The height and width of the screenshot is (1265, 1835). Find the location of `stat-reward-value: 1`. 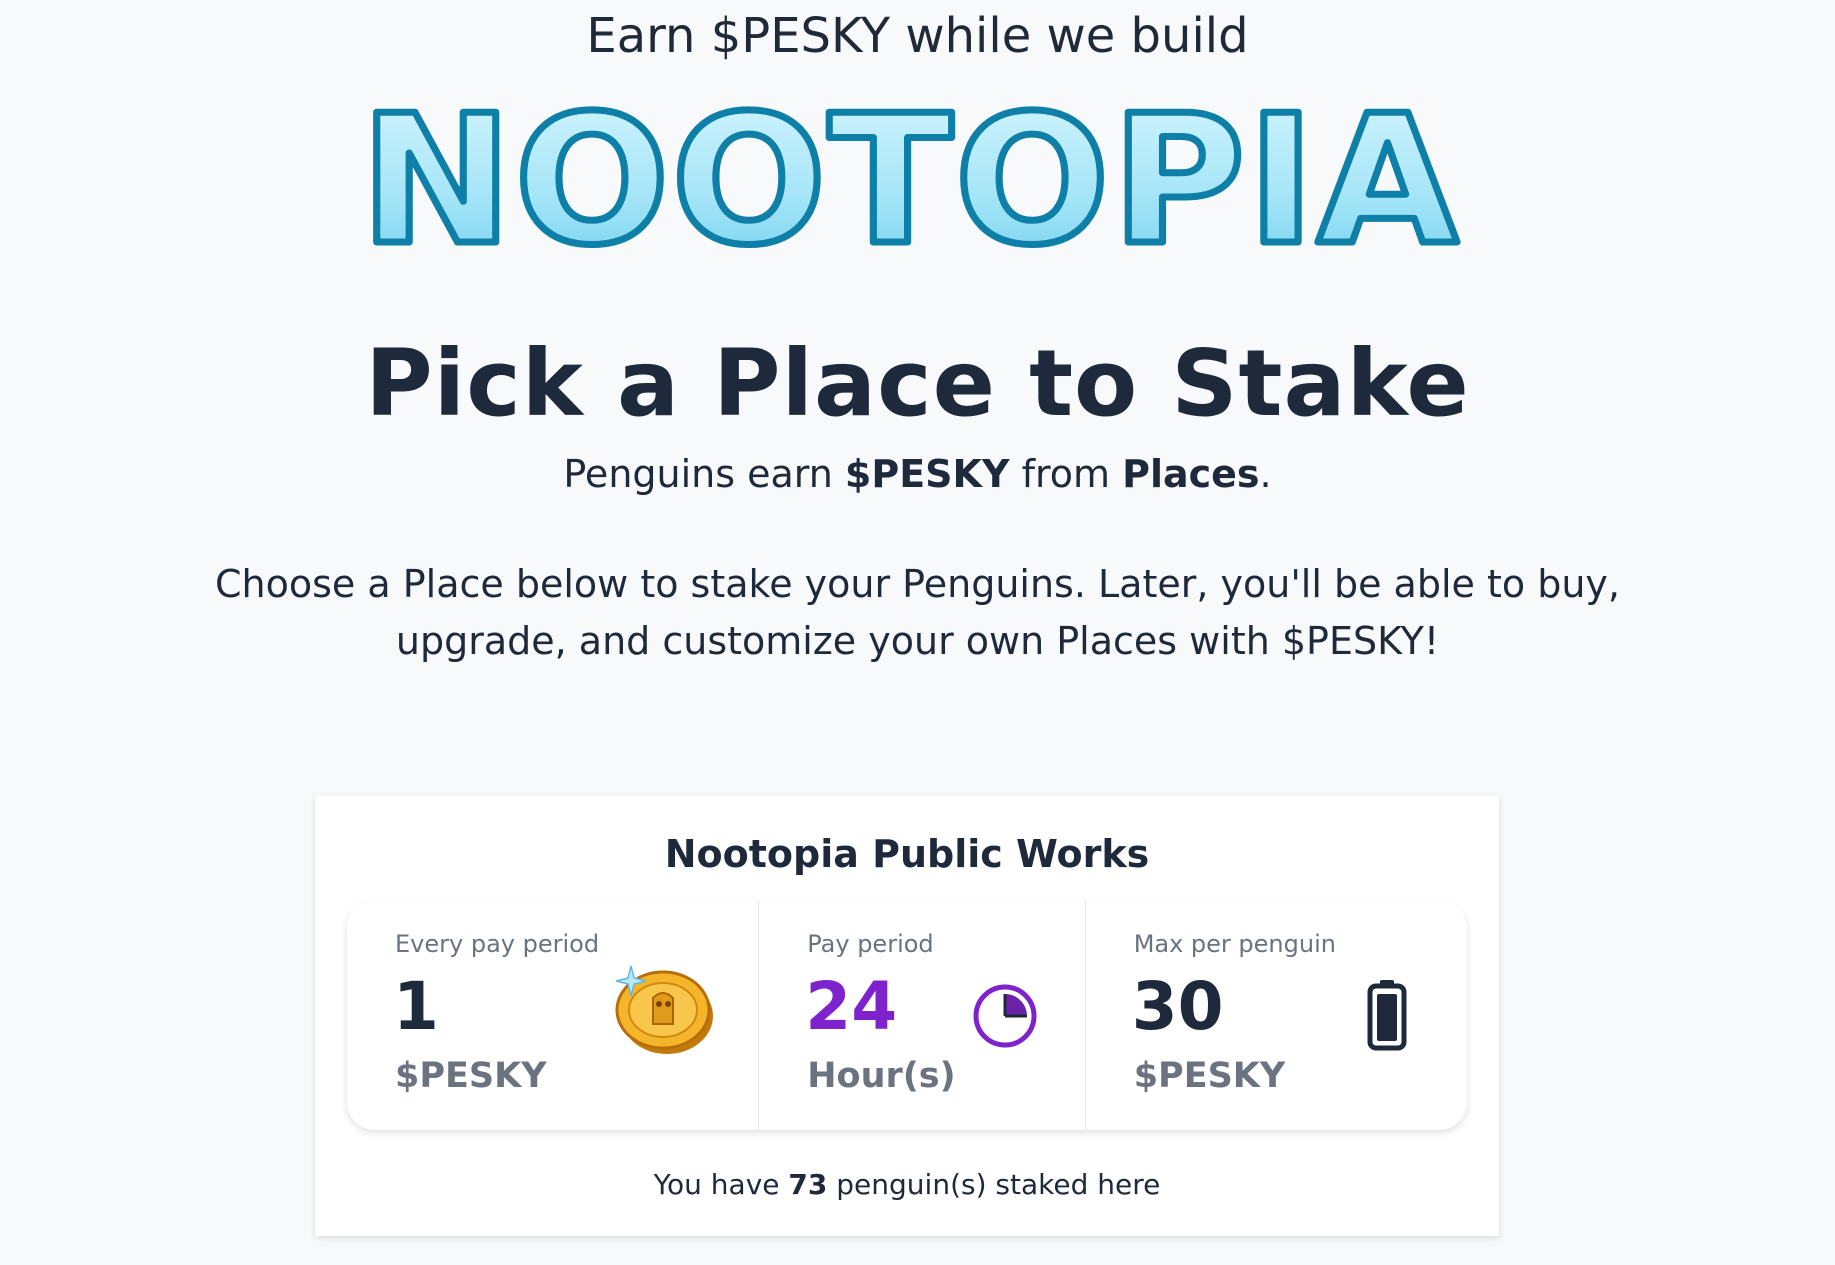

stat-reward-value: 1 is located at coordinates (416, 1006).